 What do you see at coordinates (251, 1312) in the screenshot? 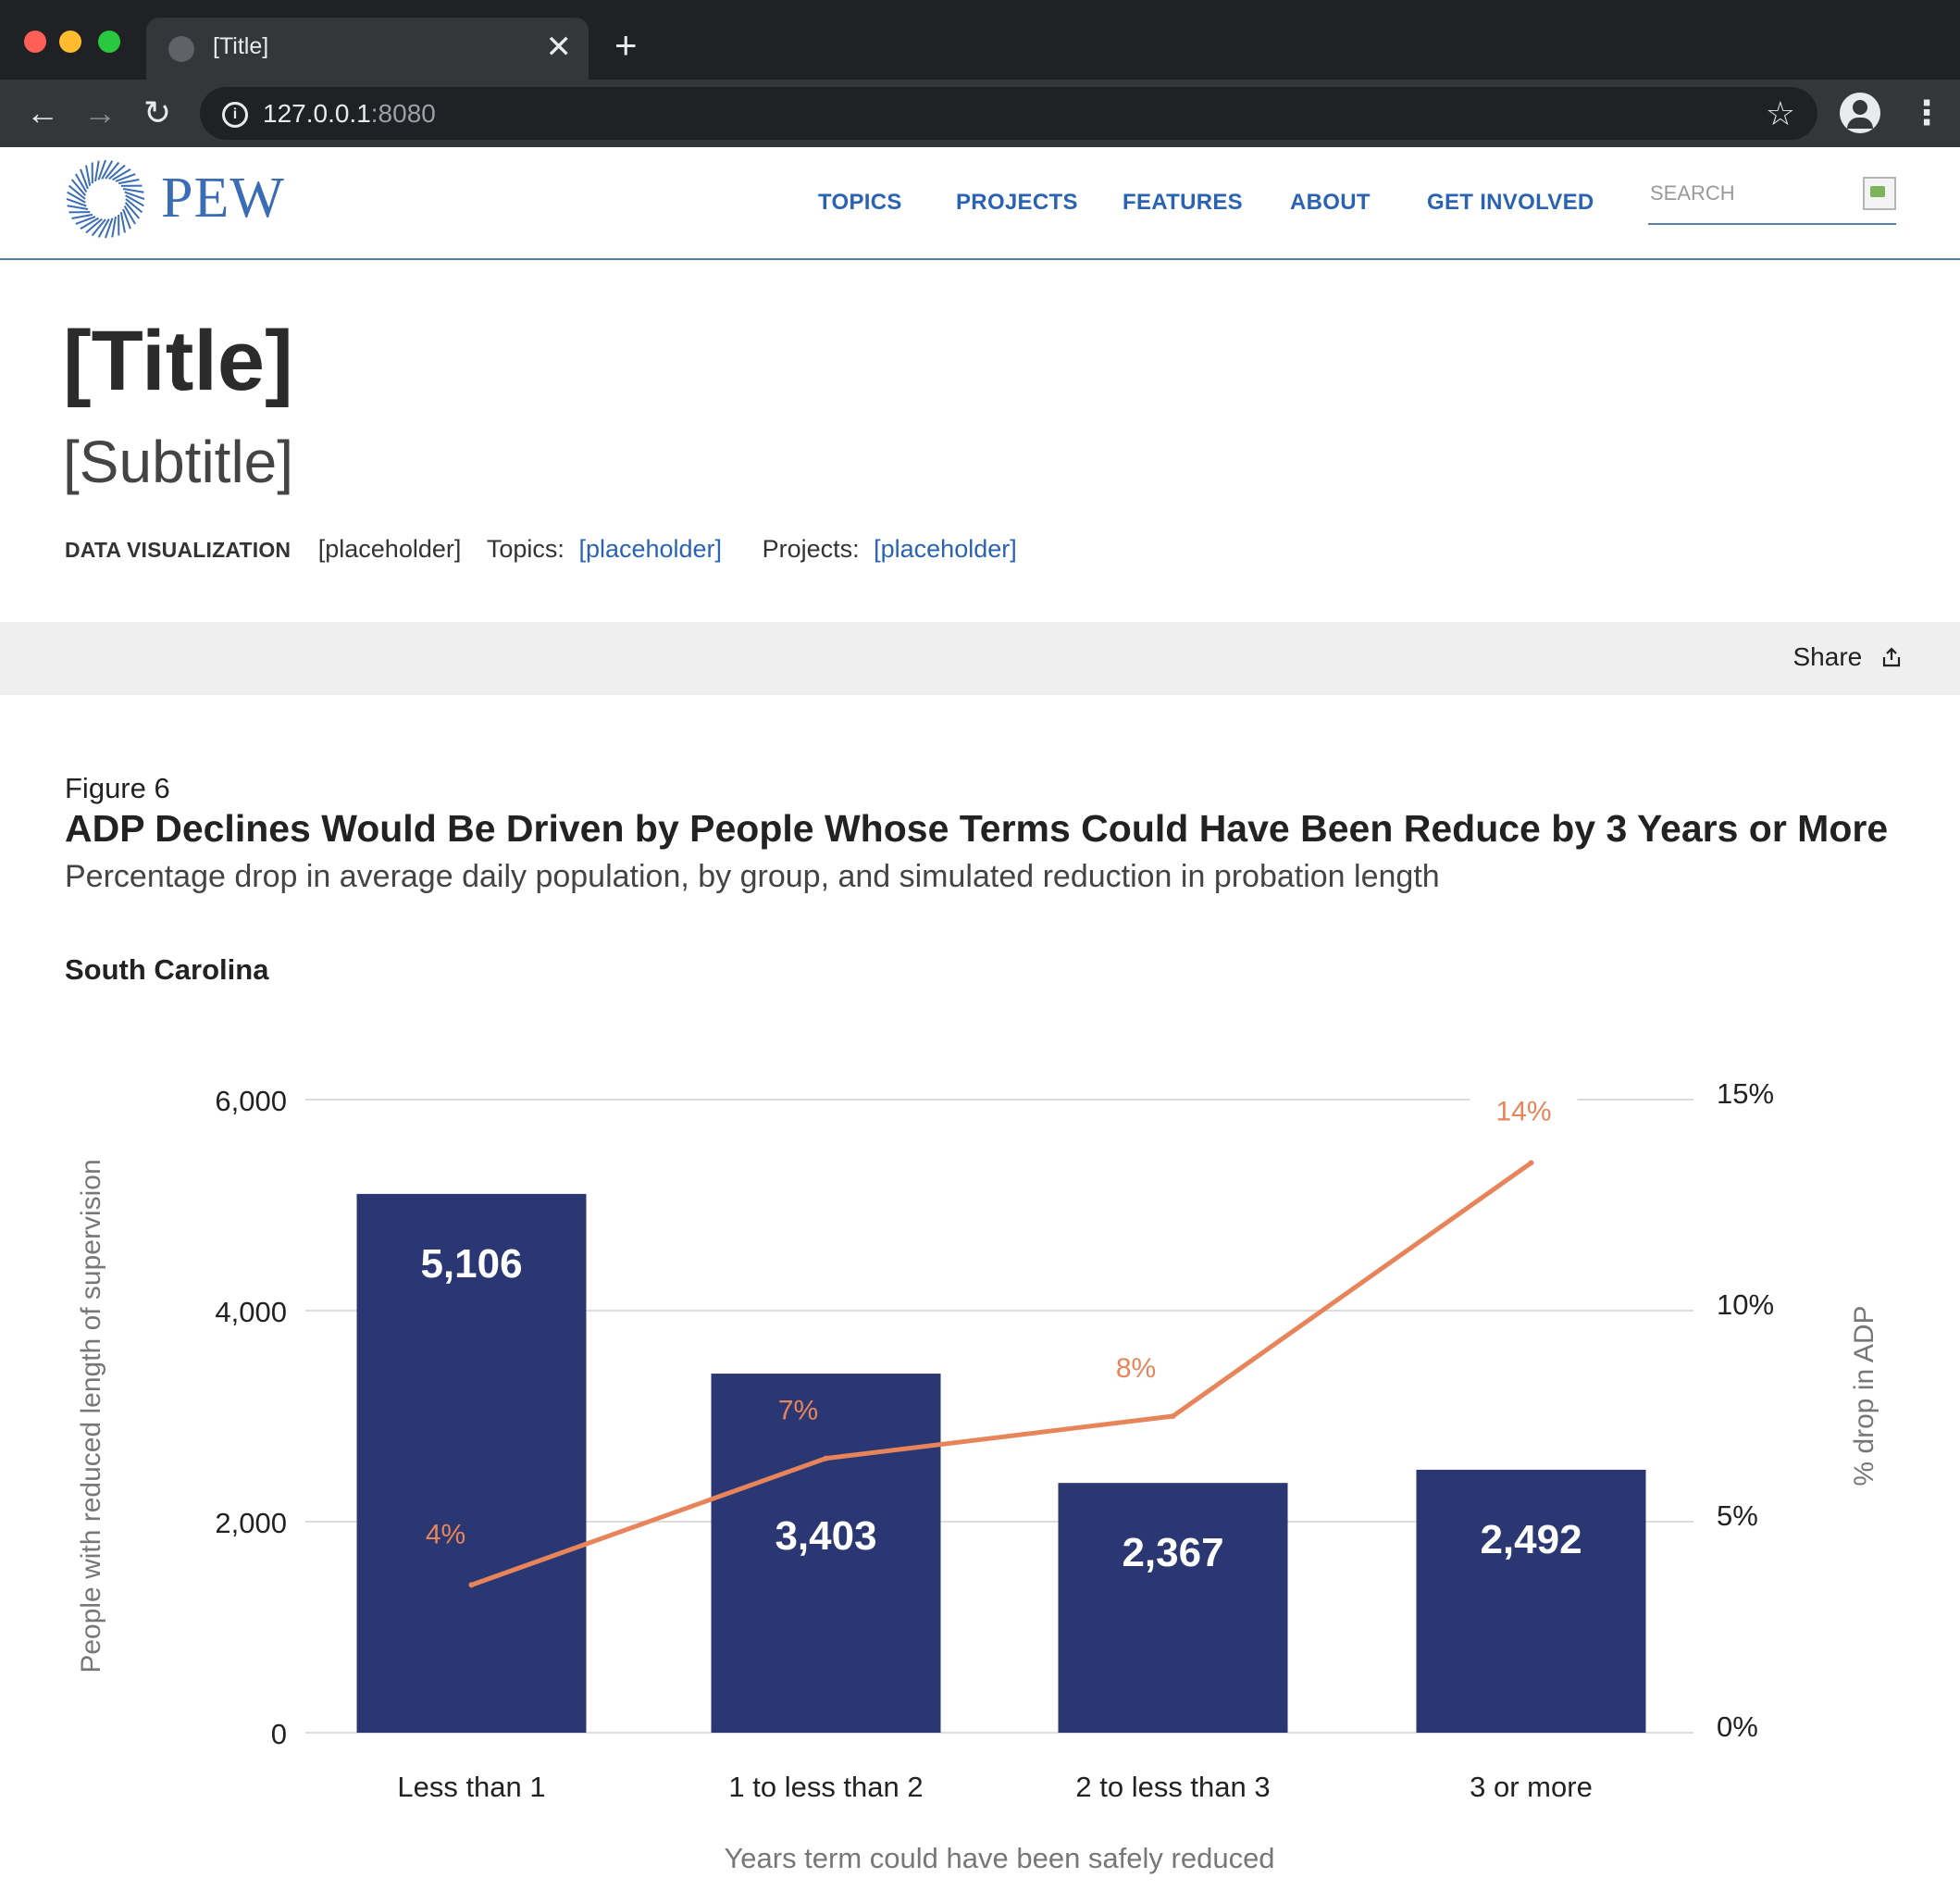
I see `y-tick-label: 4,000` at bounding box center [251, 1312].